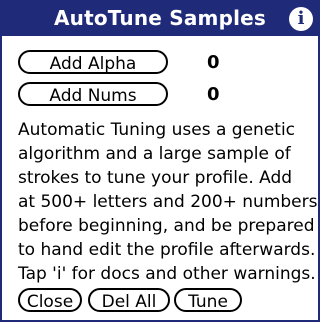  I want to click on dialog-title: AutoTune Samples, so click(160, 18).